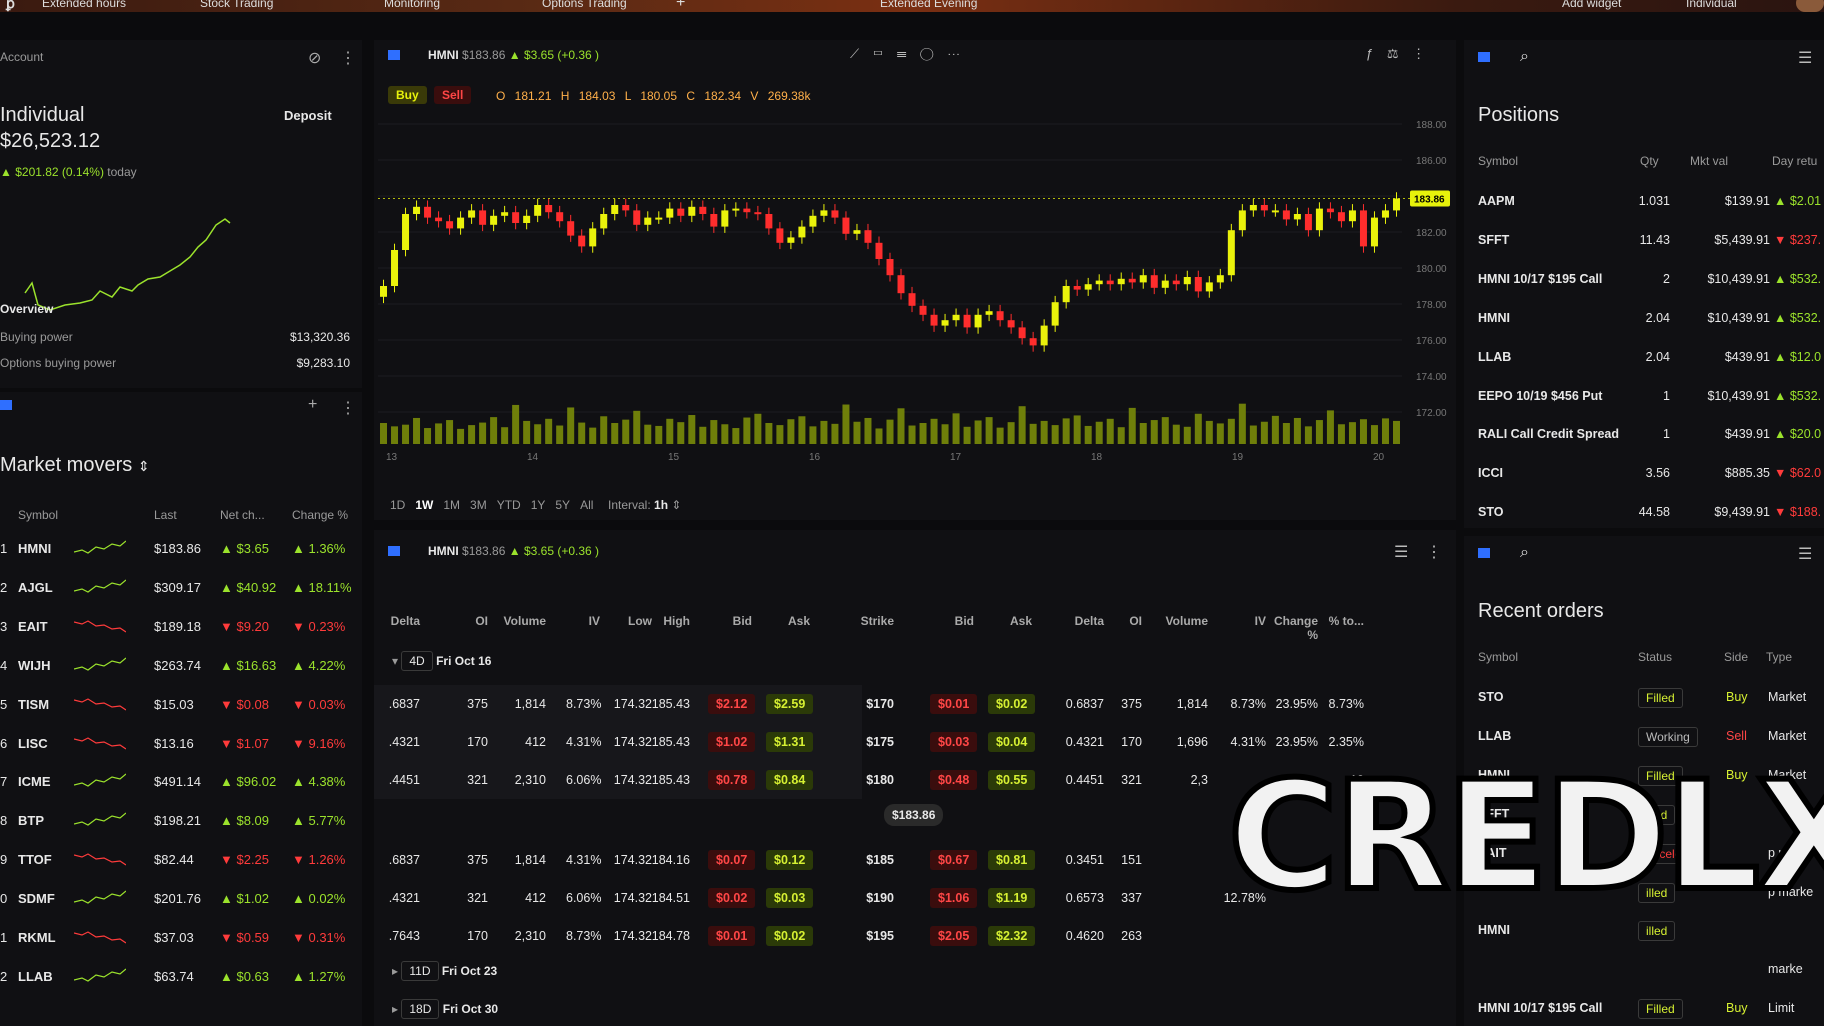 This screenshot has height=1026, width=1824. What do you see at coordinates (1779, 657) in the screenshot?
I see `col-type: Type` at bounding box center [1779, 657].